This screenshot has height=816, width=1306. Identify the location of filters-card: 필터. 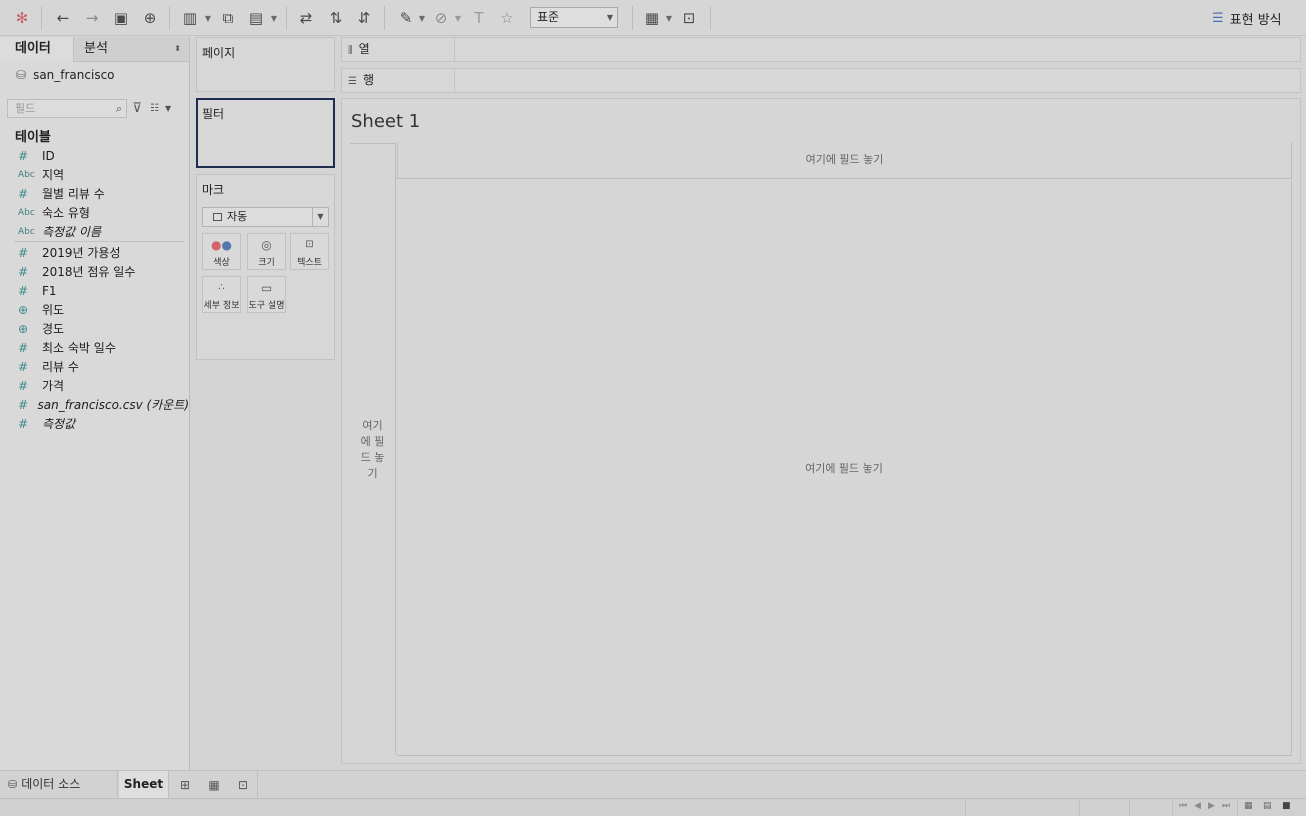
(265, 133).